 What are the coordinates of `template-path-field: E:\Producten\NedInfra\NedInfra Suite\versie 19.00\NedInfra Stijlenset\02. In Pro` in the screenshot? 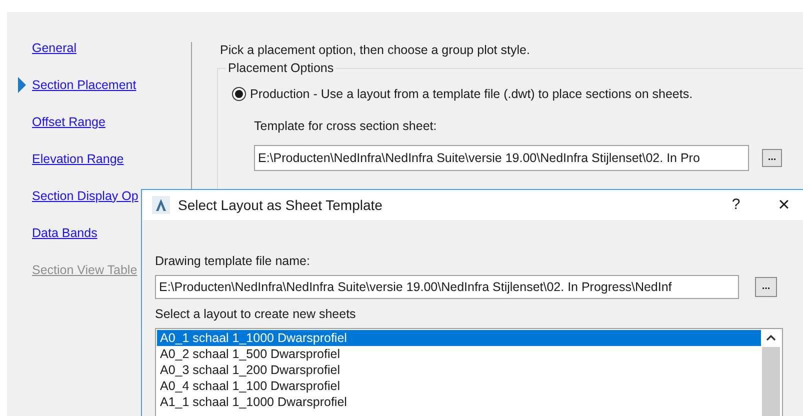 It's located at (501, 157).